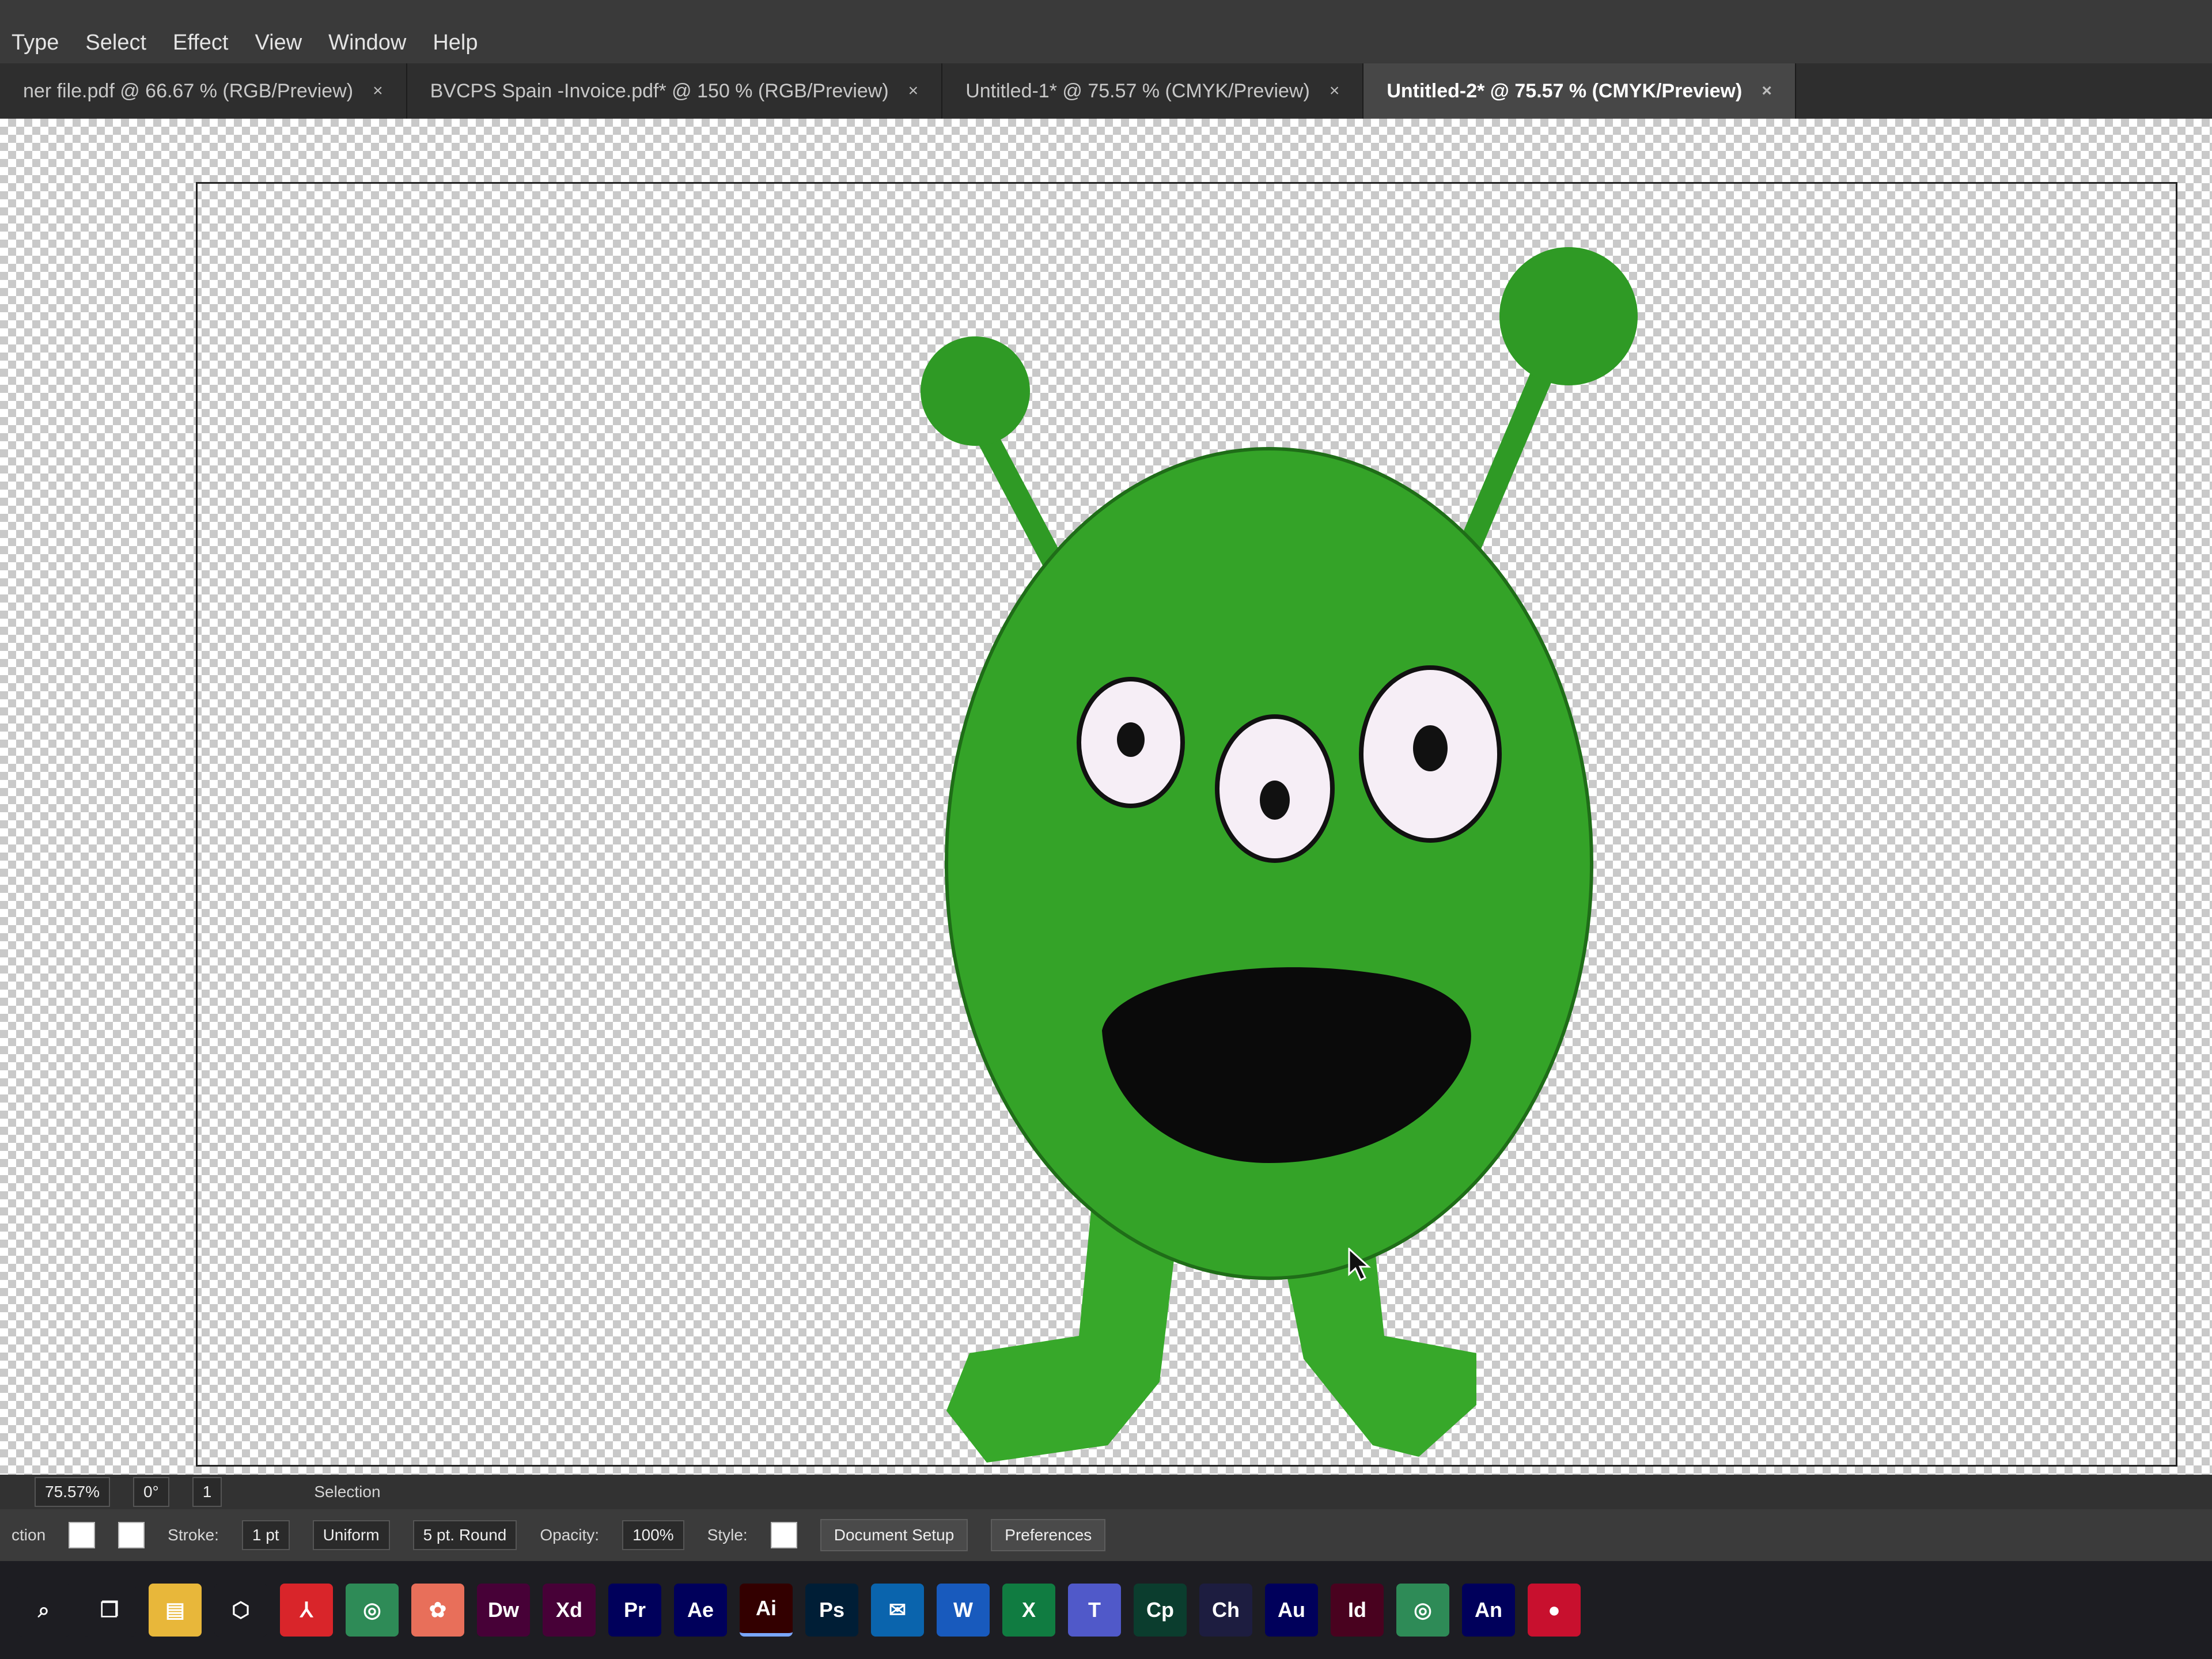  Describe the element at coordinates (175, 1610) in the screenshot. I see `file-explorer-icon: ▤` at that location.